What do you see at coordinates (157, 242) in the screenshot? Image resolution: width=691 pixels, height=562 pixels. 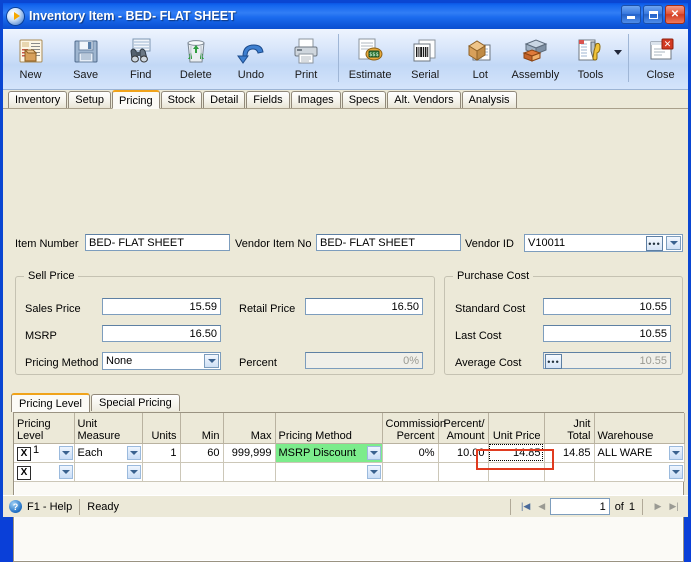 I see `item-number-input: BED- FLAT SHEET` at bounding box center [157, 242].